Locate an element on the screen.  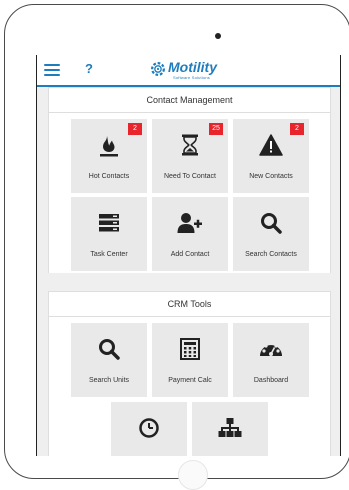
task-center-label: Task Center is located at coordinates (109, 254).